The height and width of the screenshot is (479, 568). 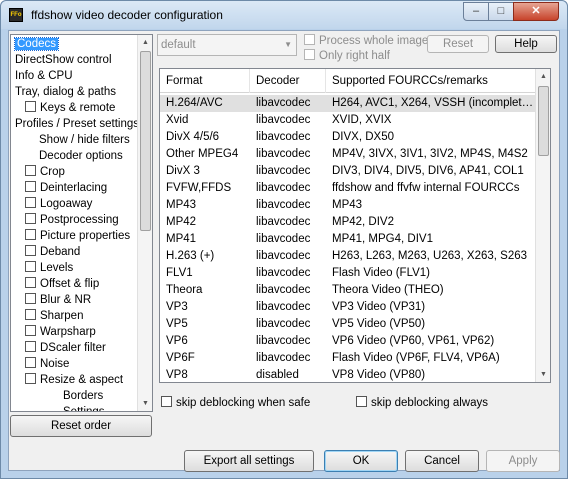 I want to click on list-row: VP8 disabled VP8 Video (VP80), so click(x=348, y=374).